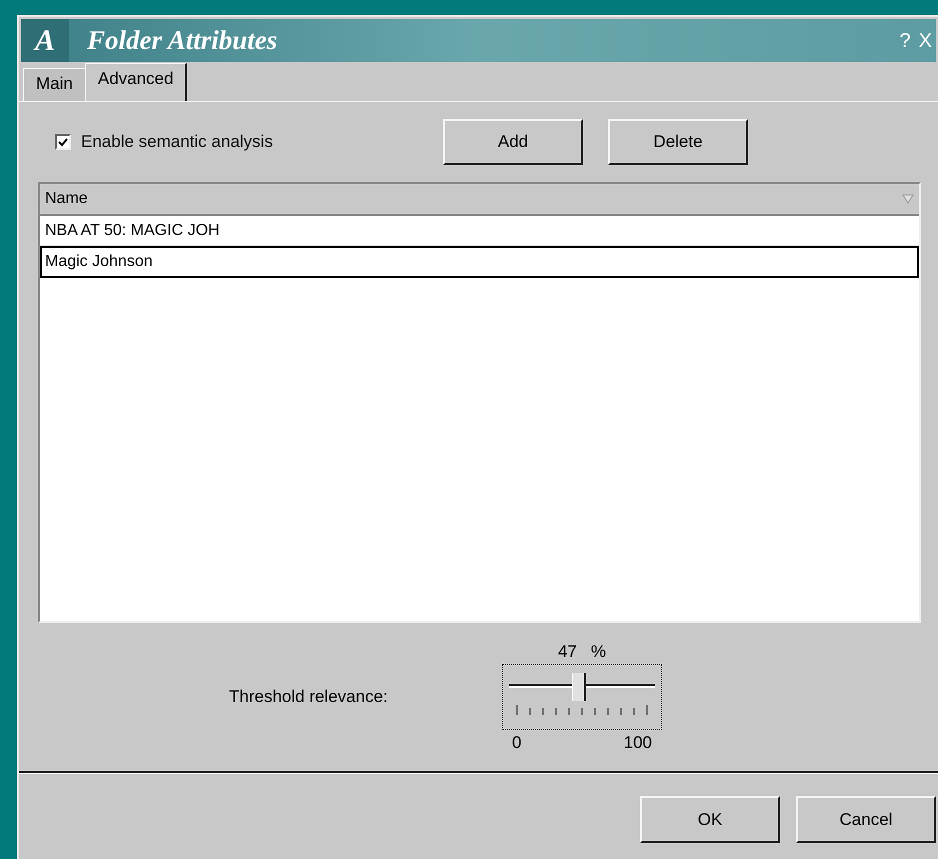 The height and width of the screenshot is (859, 938). I want to click on checkbox, so click(63, 142).